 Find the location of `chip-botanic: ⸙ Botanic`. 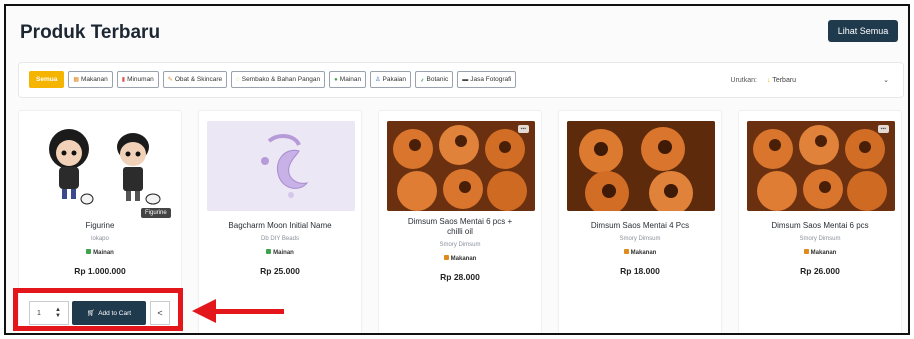

chip-botanic: ⸙ Botanic is located at coordinates (434, 79).